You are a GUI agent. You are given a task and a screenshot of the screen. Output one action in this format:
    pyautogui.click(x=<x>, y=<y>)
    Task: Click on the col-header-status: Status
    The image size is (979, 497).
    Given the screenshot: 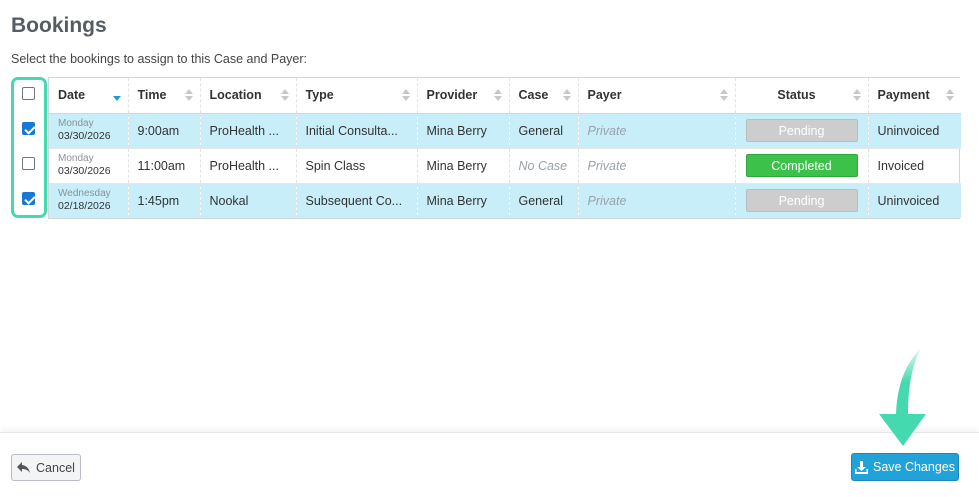 What is the action you would take?
    pyautogui.click(x=802, y=96)
    